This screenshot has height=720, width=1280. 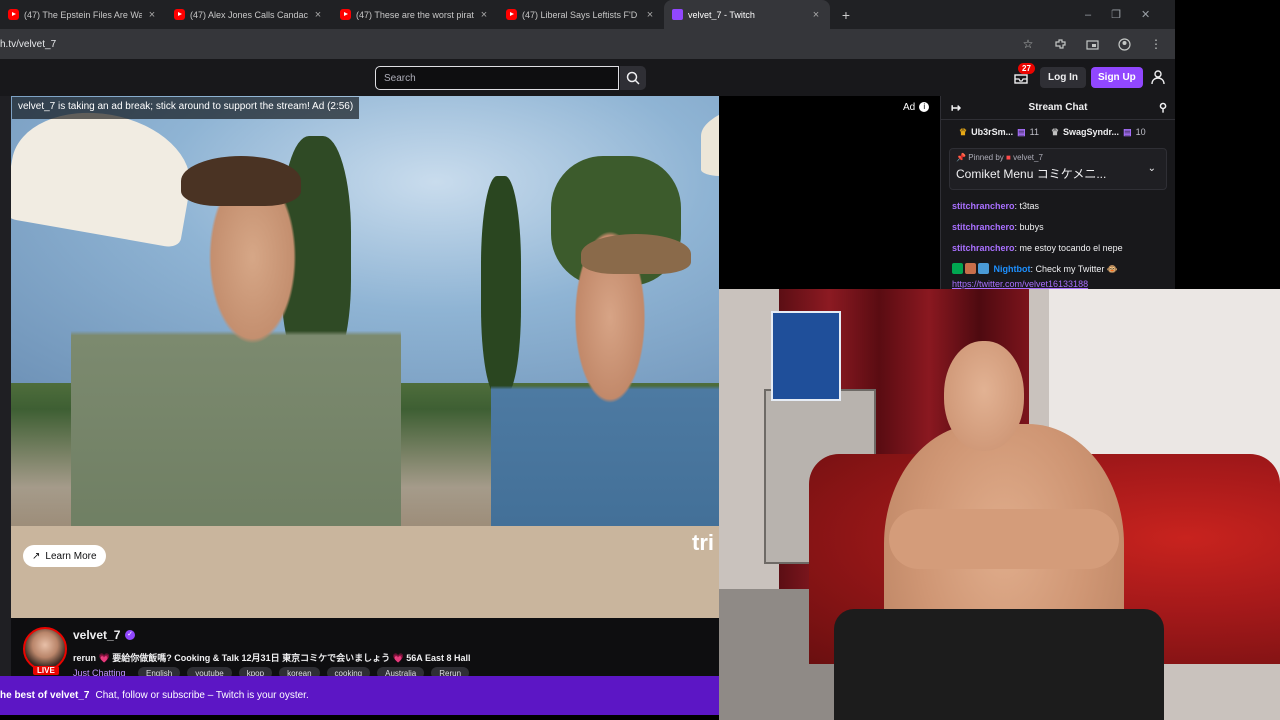 I want to click on chat-title: Stream Chat, so click(x=1058, y=107).